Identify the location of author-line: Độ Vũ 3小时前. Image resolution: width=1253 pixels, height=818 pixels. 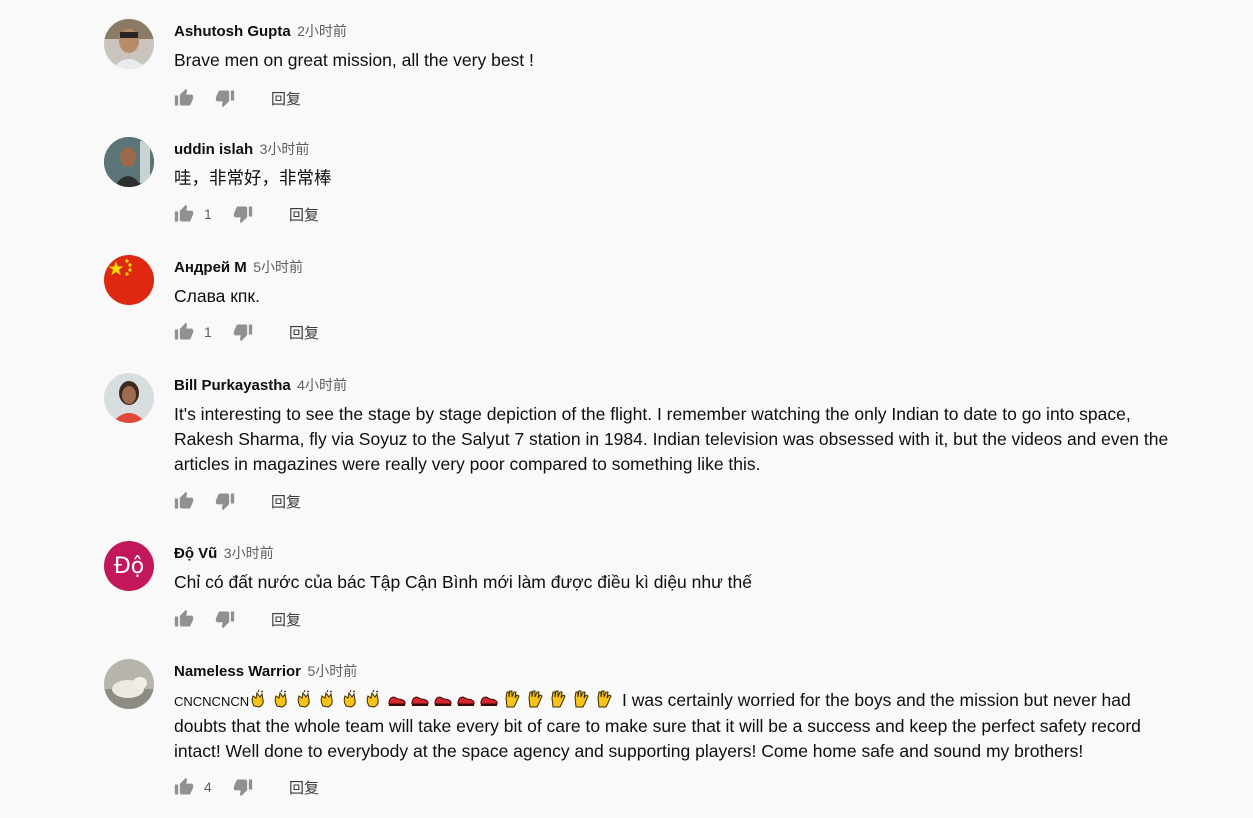
(224, 553).